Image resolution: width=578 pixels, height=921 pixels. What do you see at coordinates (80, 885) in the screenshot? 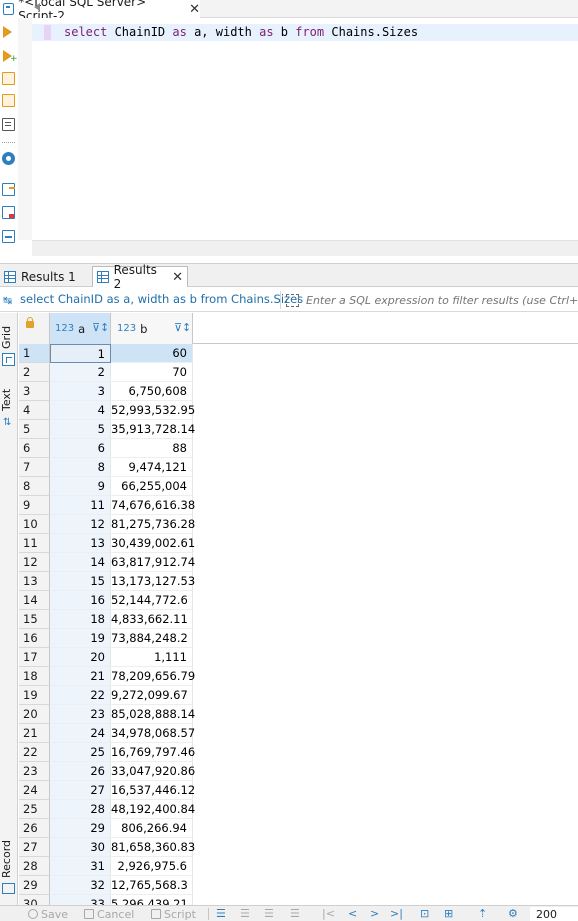
I see `cell-a: 32` at bounding box center [80, 885].